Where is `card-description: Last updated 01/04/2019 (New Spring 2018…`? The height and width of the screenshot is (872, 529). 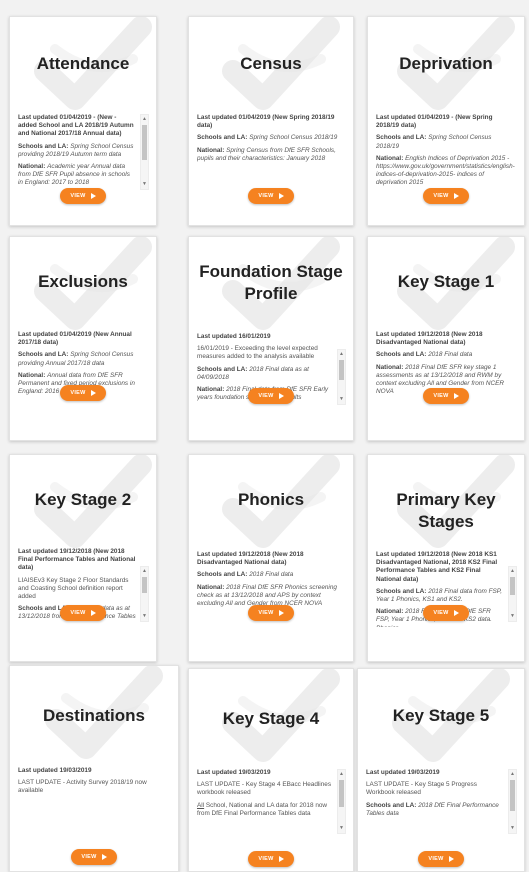 card-description: Last updated 01/04/2019 (New Spring 2018… is located at coordinates (271, 152).